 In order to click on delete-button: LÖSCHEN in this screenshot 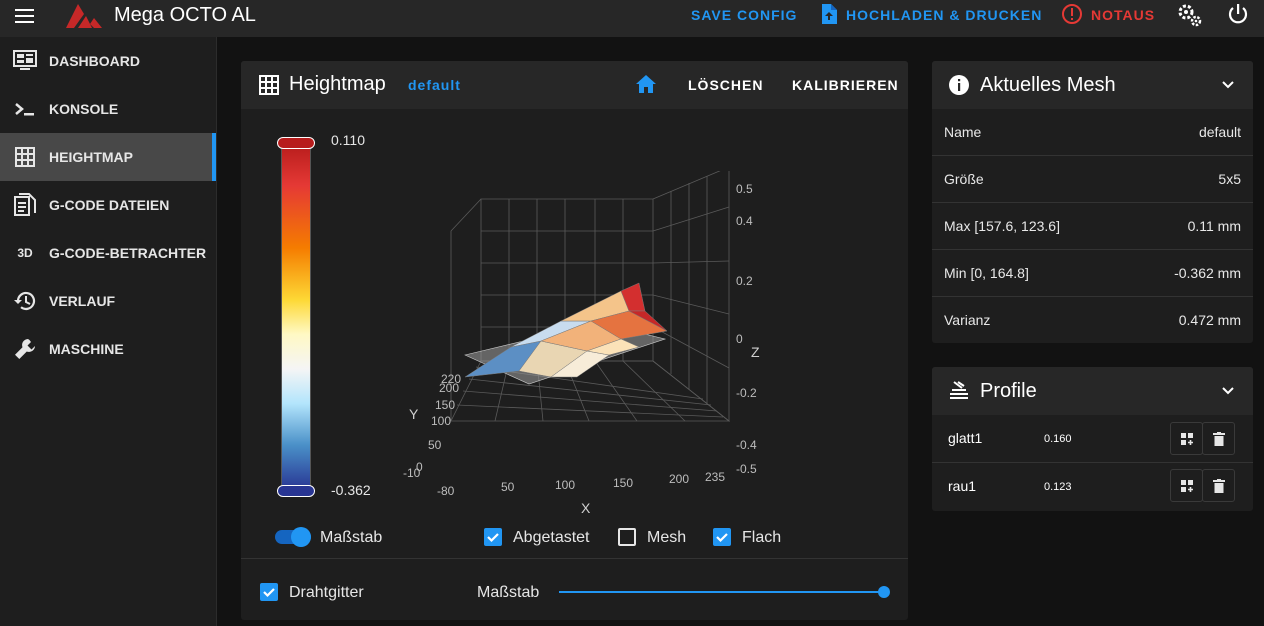, I will do `click(725, 85)`.